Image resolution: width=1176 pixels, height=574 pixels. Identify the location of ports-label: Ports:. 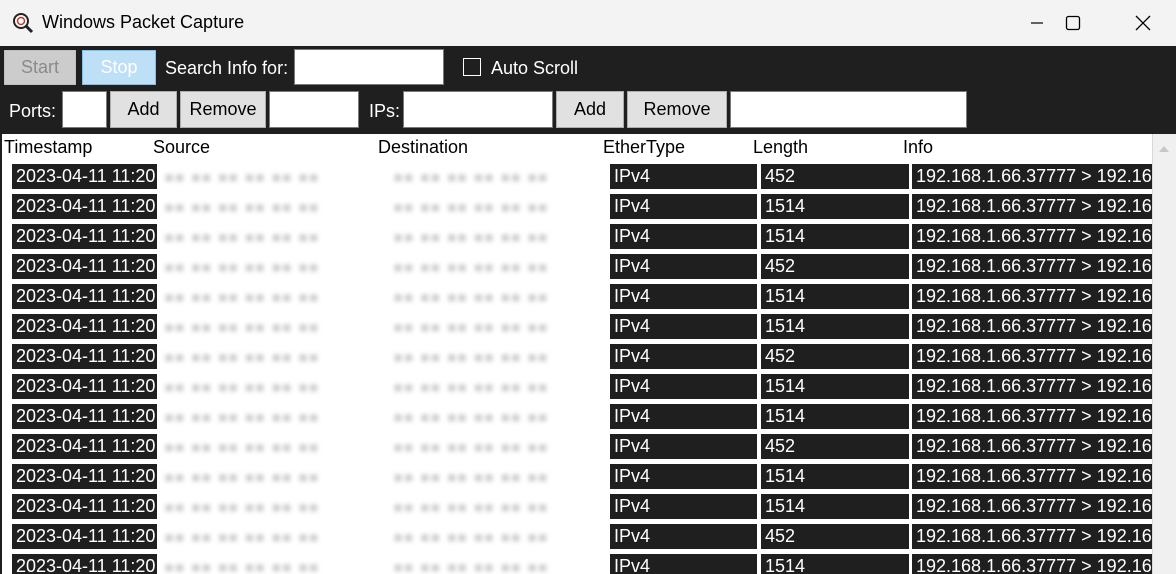
(33, 111).